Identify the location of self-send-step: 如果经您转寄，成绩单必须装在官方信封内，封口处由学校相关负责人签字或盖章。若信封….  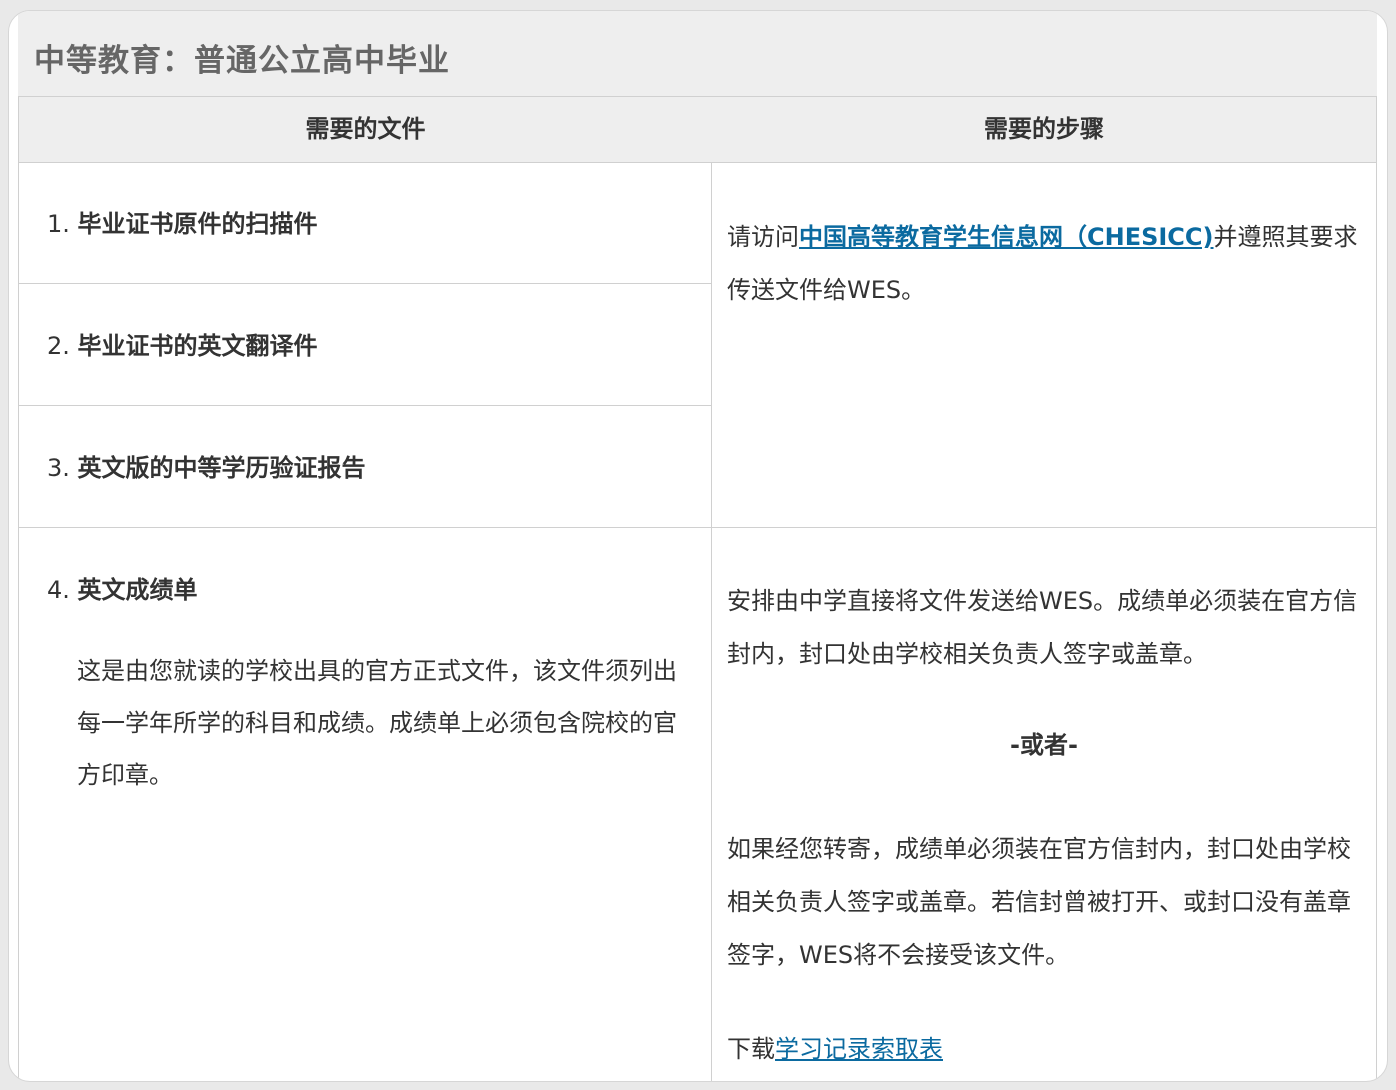
(1039, 902).